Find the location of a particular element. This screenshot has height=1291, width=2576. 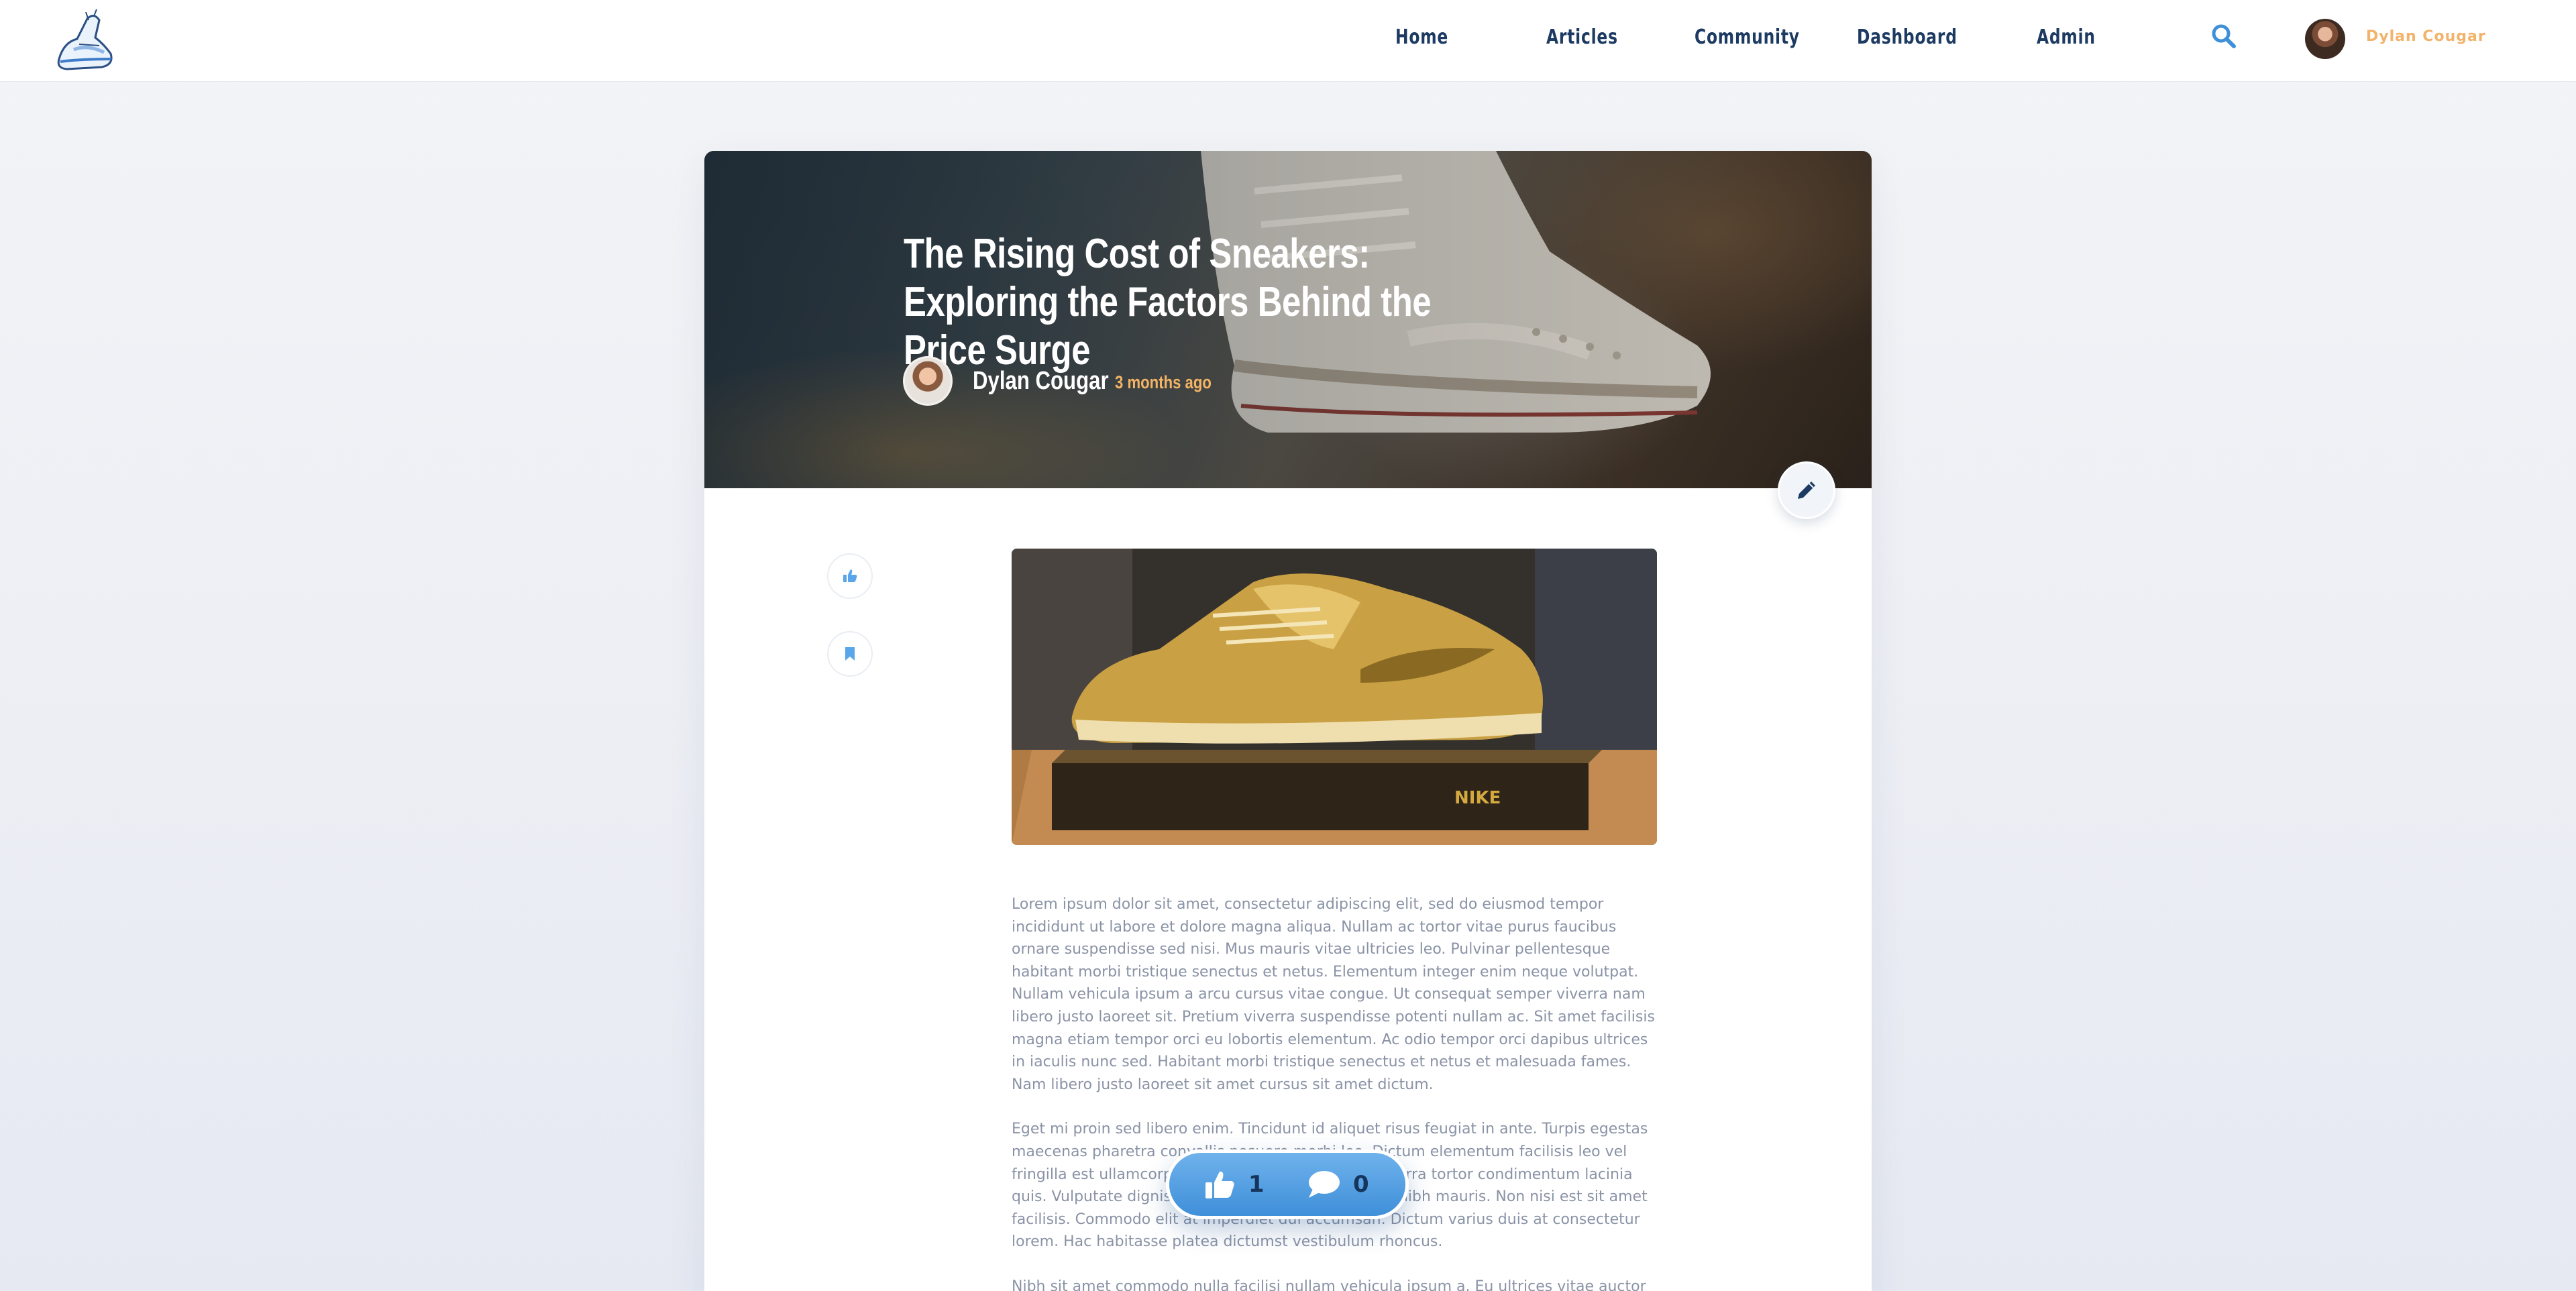

bookmark-icon is located at coordinates (850, 654).